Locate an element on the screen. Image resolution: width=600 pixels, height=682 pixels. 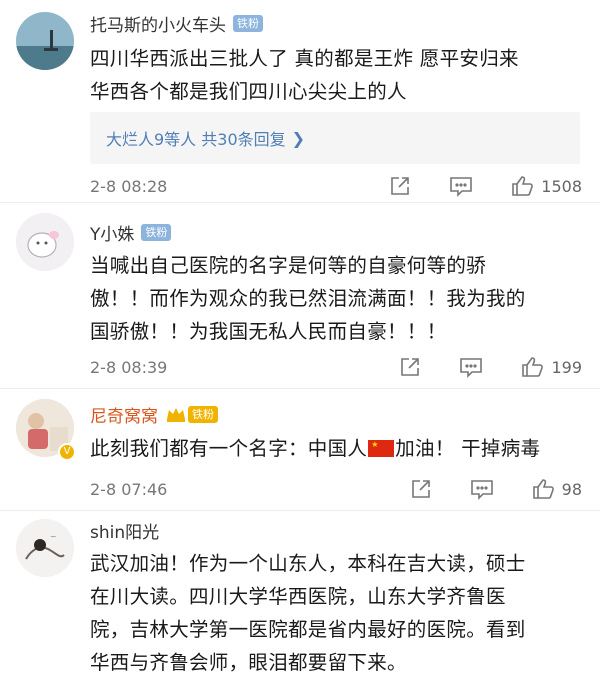
comment-header: Y小姝 铁粉 is located at coordinates (131, 232).